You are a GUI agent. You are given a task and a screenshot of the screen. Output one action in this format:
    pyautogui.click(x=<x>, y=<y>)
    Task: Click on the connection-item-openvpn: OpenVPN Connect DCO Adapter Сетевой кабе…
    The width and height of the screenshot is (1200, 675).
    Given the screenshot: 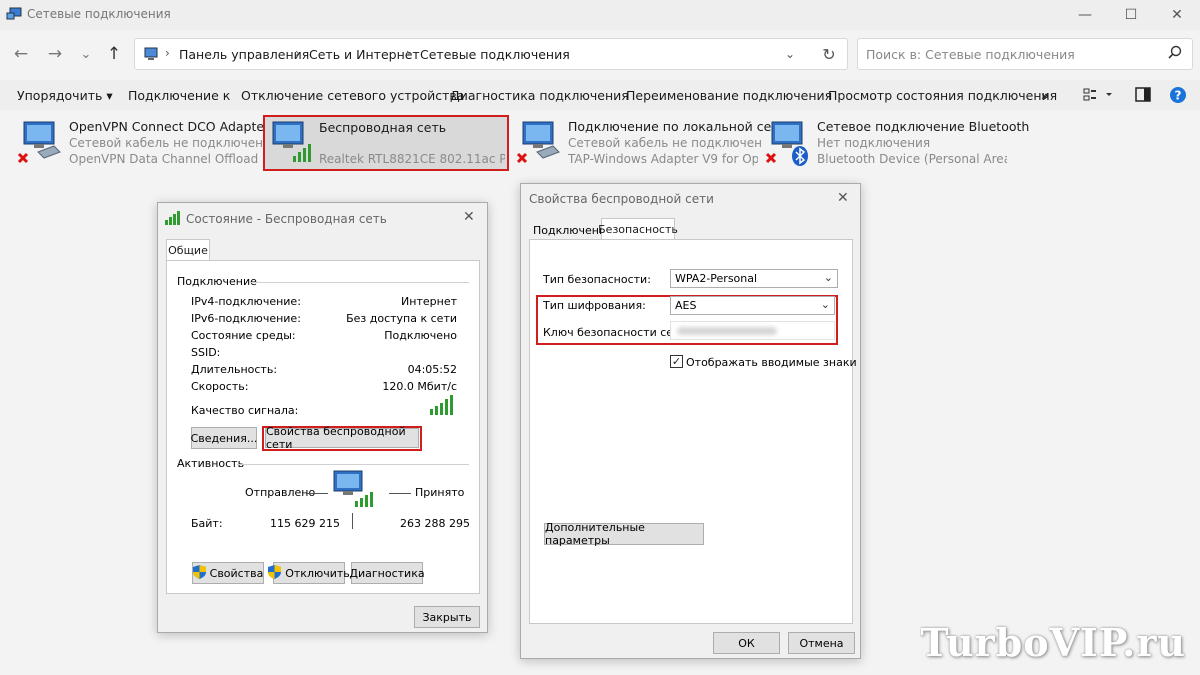 What is the action you would take?
    pyautogui.click(x=142, y=143)
    